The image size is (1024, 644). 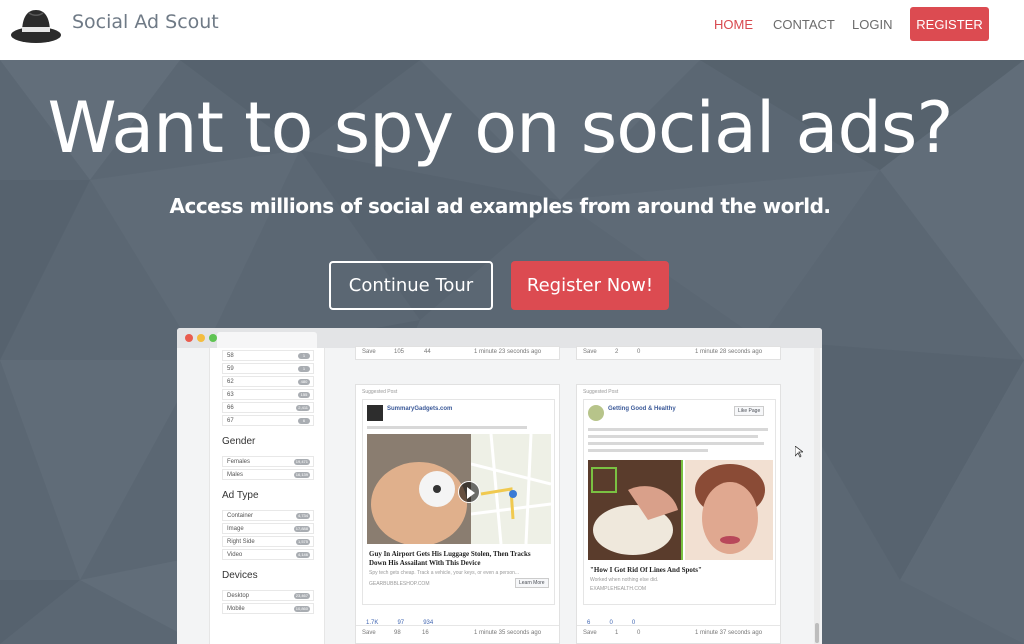 What do you see at coordinates (872, 24) in the screenshot?
I see `nav-login-link: LOGIN` at bounding box center [872, 24].